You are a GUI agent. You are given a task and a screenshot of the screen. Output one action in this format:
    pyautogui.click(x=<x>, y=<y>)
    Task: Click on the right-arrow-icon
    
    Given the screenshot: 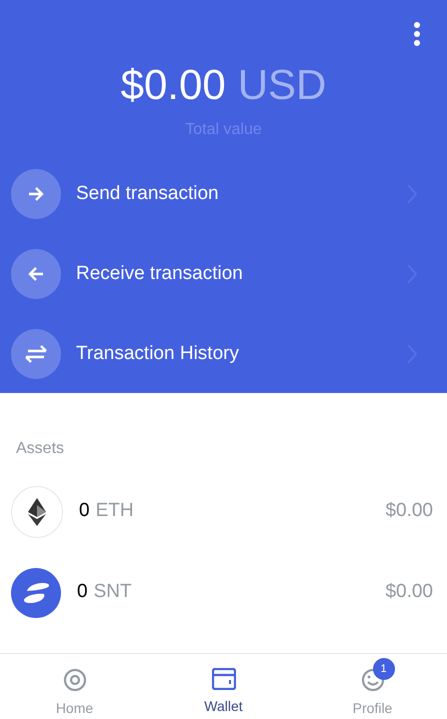 What is the action you would take?
    pyautogui.click(x=36, y=194)
    